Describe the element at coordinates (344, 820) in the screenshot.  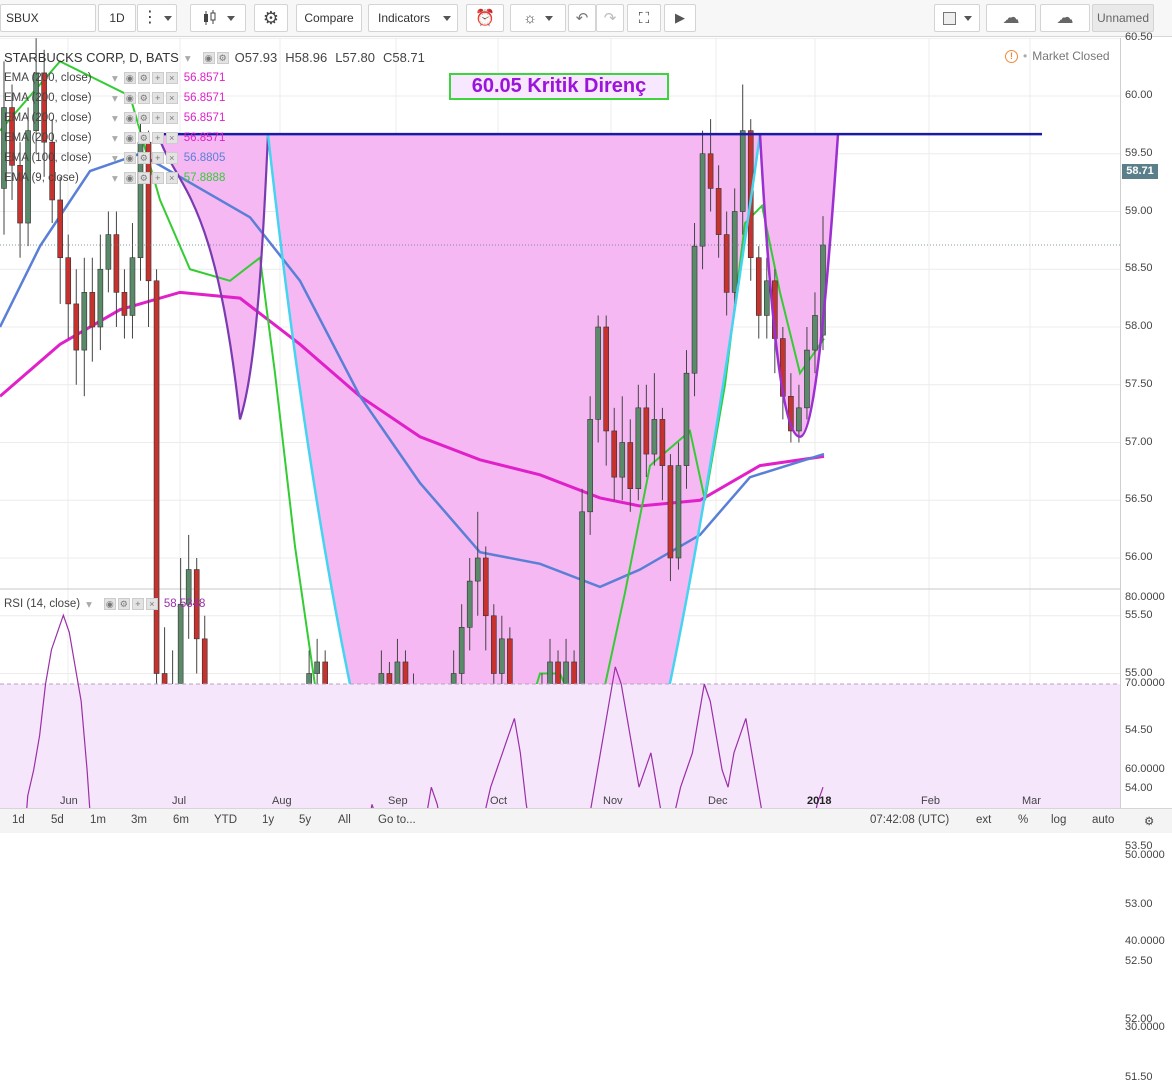
I see `range-button-all: All` at that location.